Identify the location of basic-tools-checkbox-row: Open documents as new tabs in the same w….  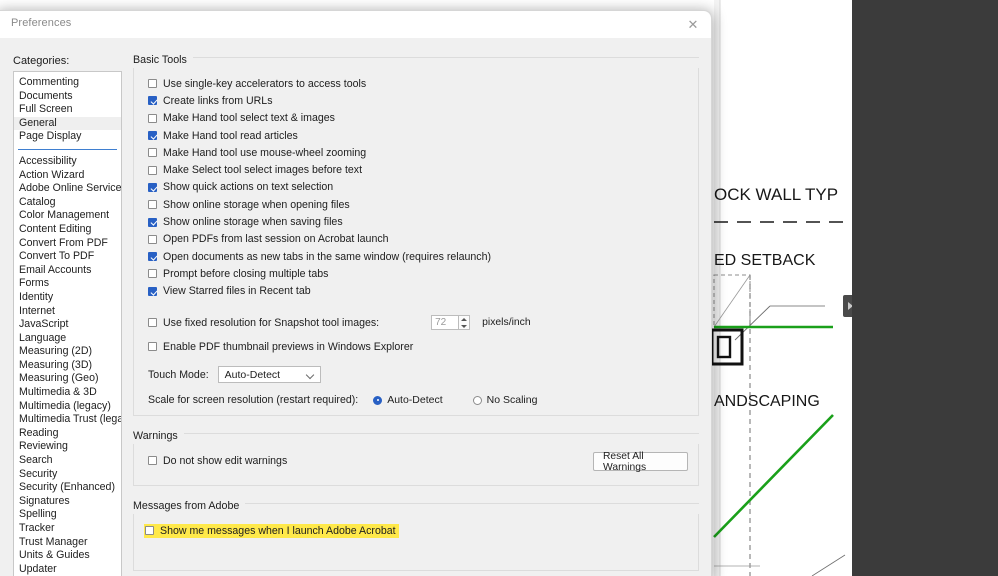
(416, 256).